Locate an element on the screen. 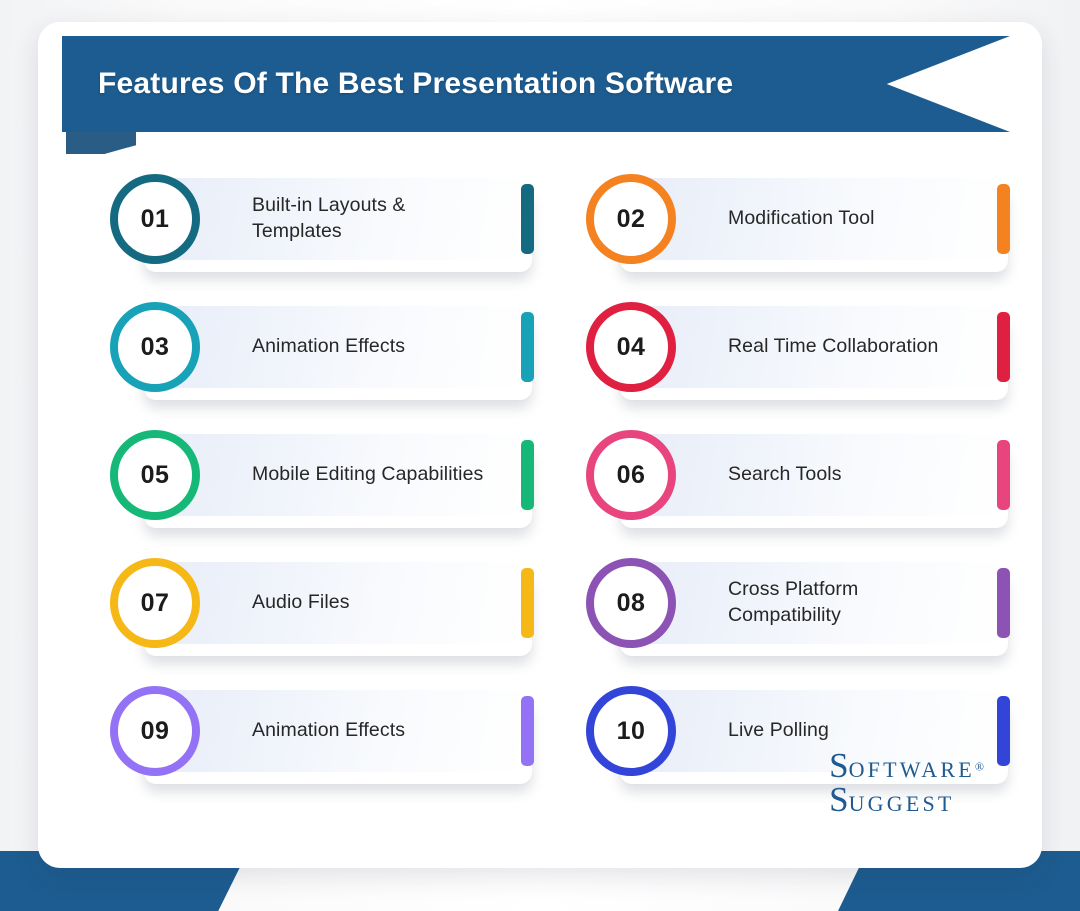 Image resolution: width=1080 pixels, height=911 pixels. logo-line-two: SUGGEST is located at coordinates (906, 799).